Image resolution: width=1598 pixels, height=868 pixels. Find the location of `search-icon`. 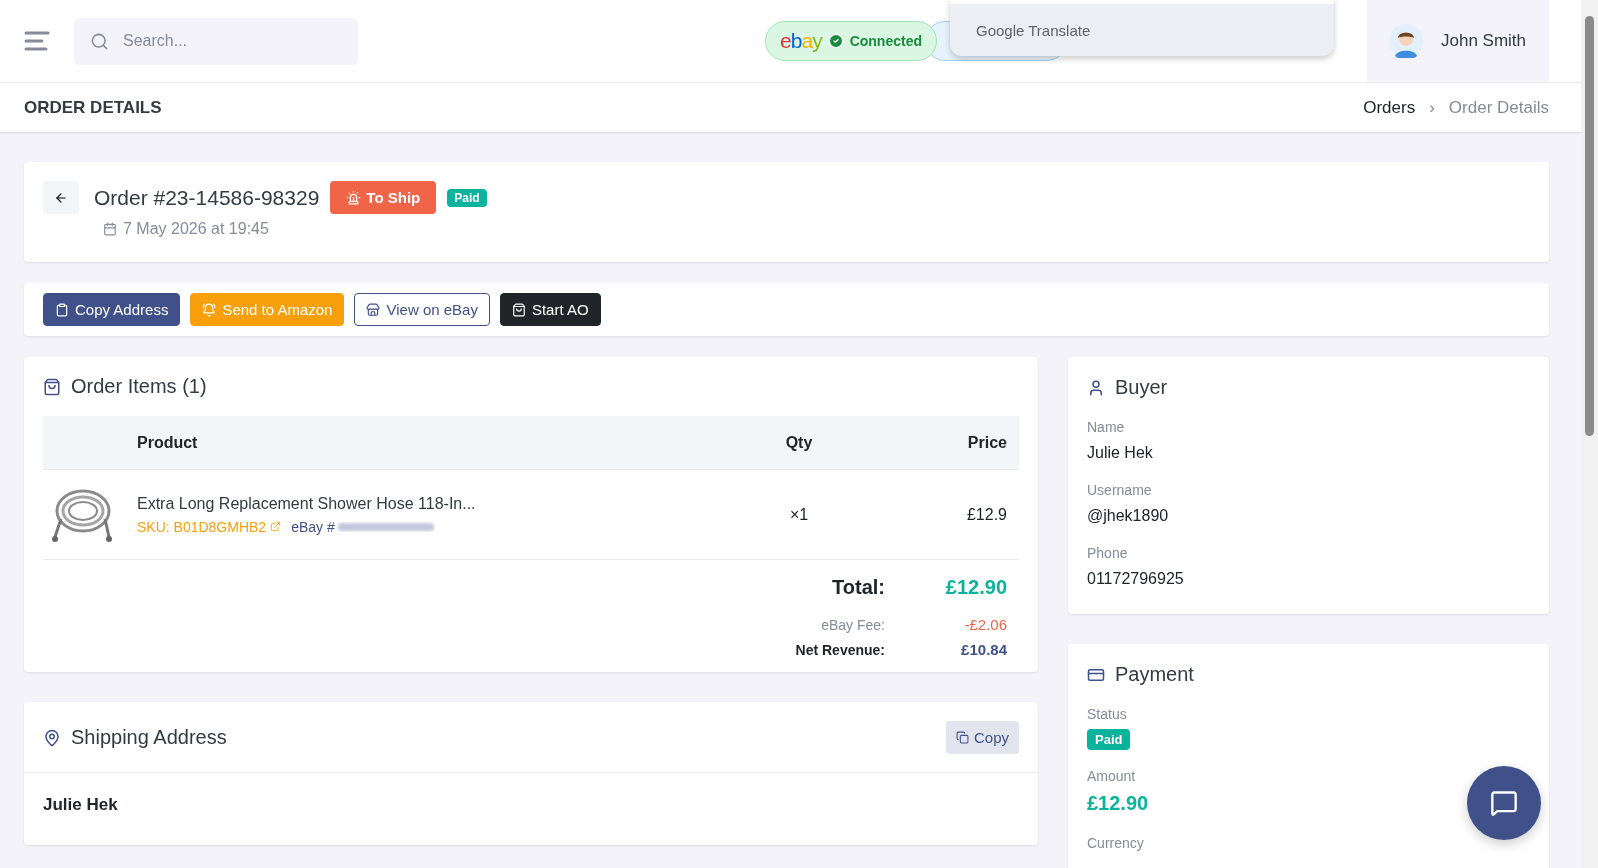

search-icon is located at coordinates (99, 41).